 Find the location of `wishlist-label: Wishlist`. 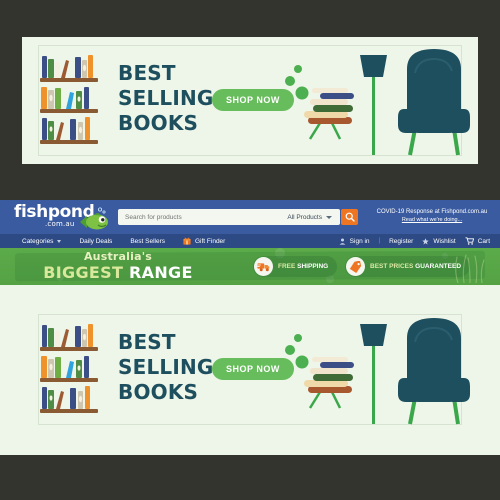

wishlist-label: Wishlist is located at coordinates (444, 241).